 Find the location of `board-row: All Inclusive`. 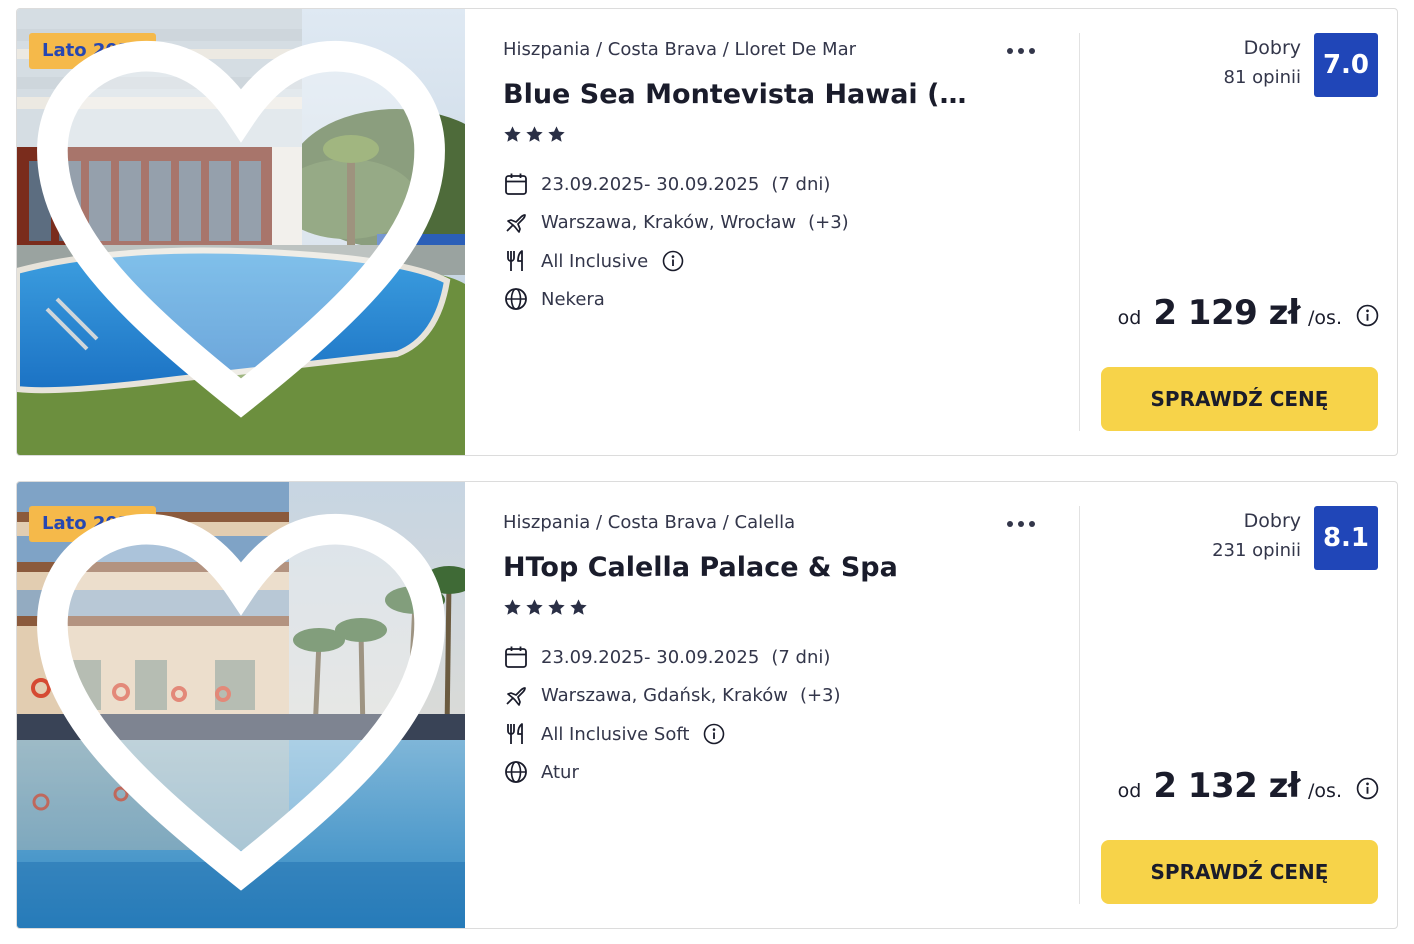

board-row: All Inclusive is located at coordinates (593, 261).